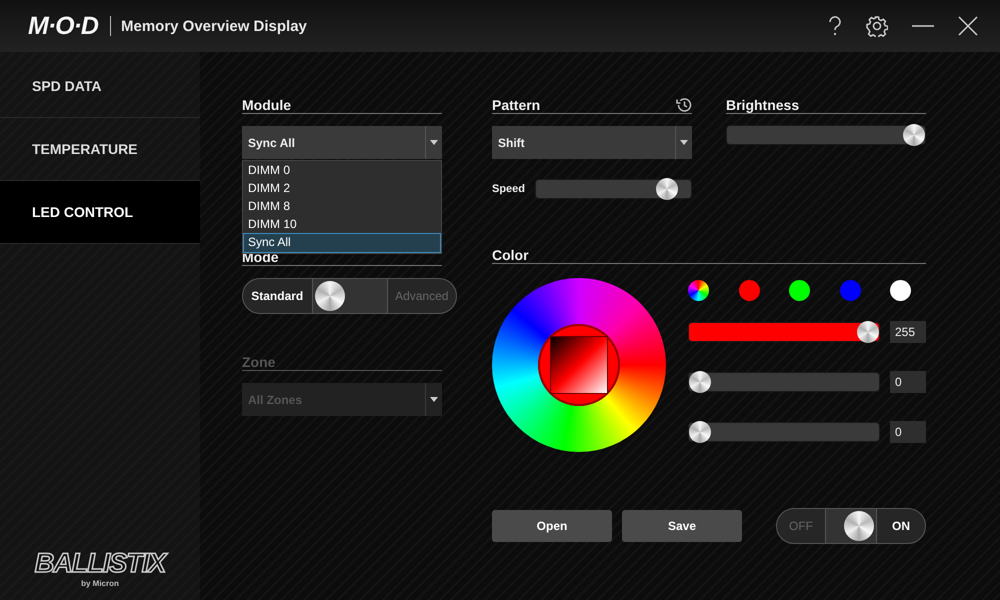 This screenshot has height=600, width=1000. Describe the element at coordinates (698, 290) in the screenshot. I see `spectrum-swatch` at that location.